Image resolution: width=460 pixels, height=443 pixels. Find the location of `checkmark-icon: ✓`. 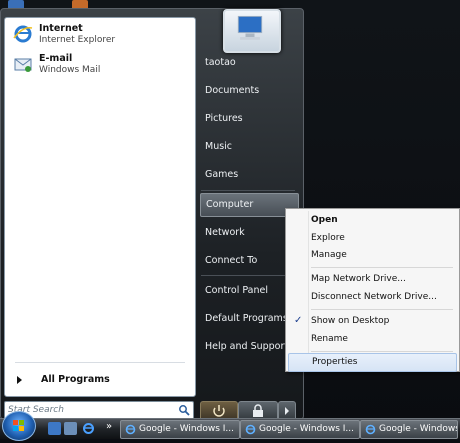

checkmark-icon: ✓ is located at coordinates (298, 320).